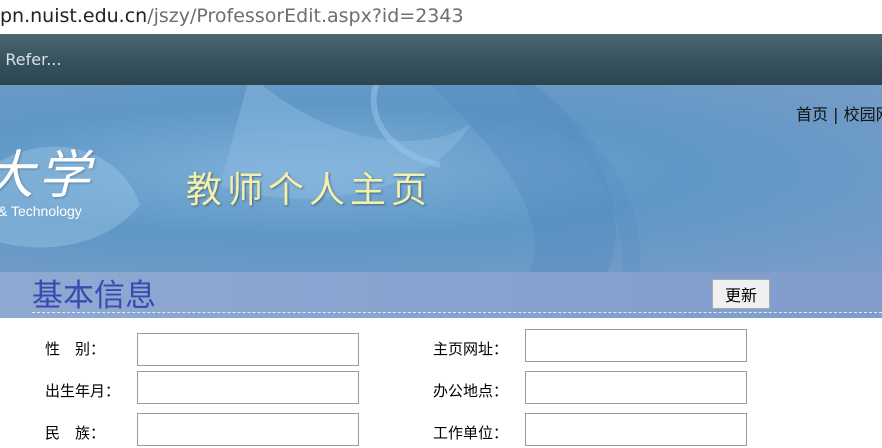 This screenshot has height=448, width=882. What do you see at coordinates (863, 114) in the screenshot?
I see `campus-link: 校园网` at bounding box center [863, 114].